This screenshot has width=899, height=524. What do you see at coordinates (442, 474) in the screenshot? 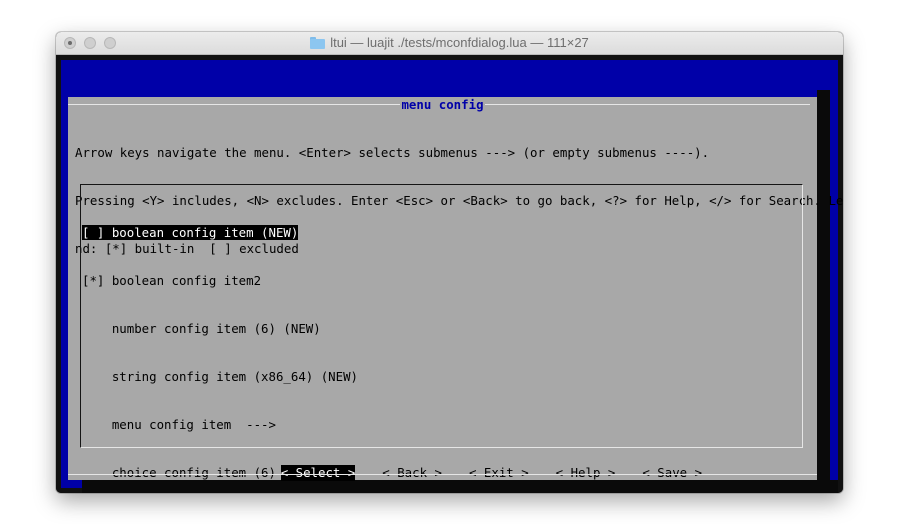
I see `dialog-bottom-border` at bounding box center [442, 474].